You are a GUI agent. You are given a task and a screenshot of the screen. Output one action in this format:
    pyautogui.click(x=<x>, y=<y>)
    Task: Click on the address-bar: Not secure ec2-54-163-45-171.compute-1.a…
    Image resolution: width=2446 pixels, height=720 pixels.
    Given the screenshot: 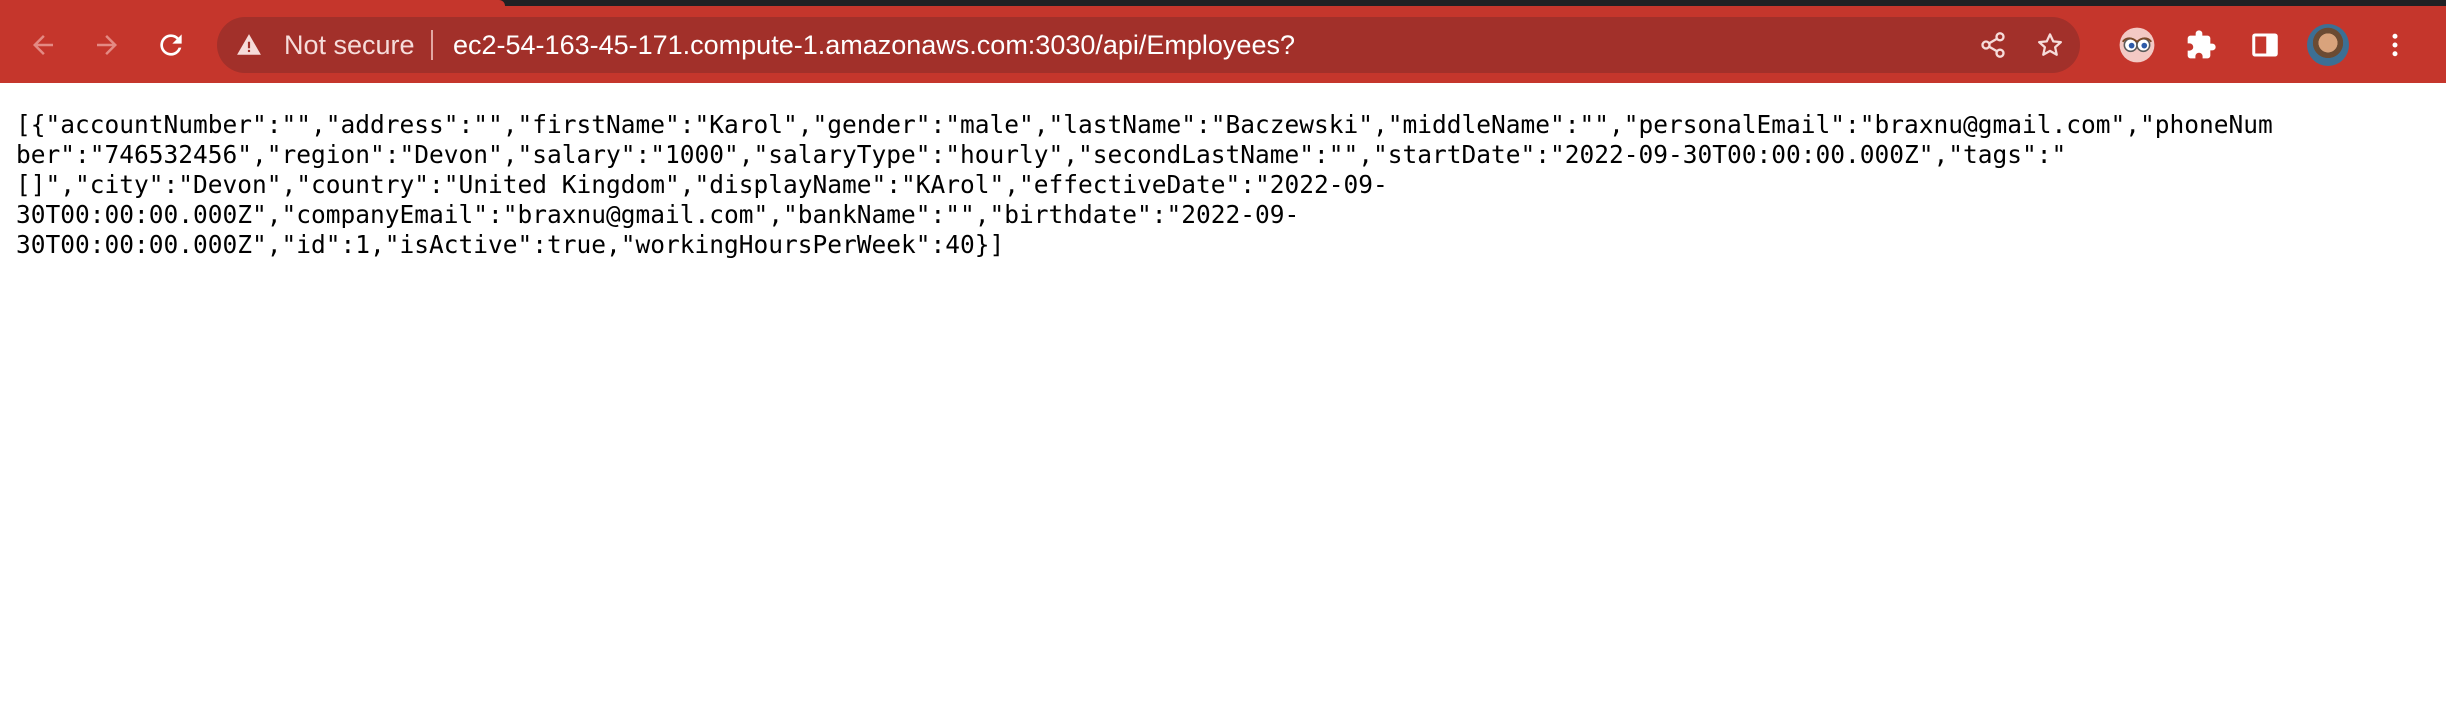 What is the action you would take?
    pyautogui.click(x=1148, y=45)
    